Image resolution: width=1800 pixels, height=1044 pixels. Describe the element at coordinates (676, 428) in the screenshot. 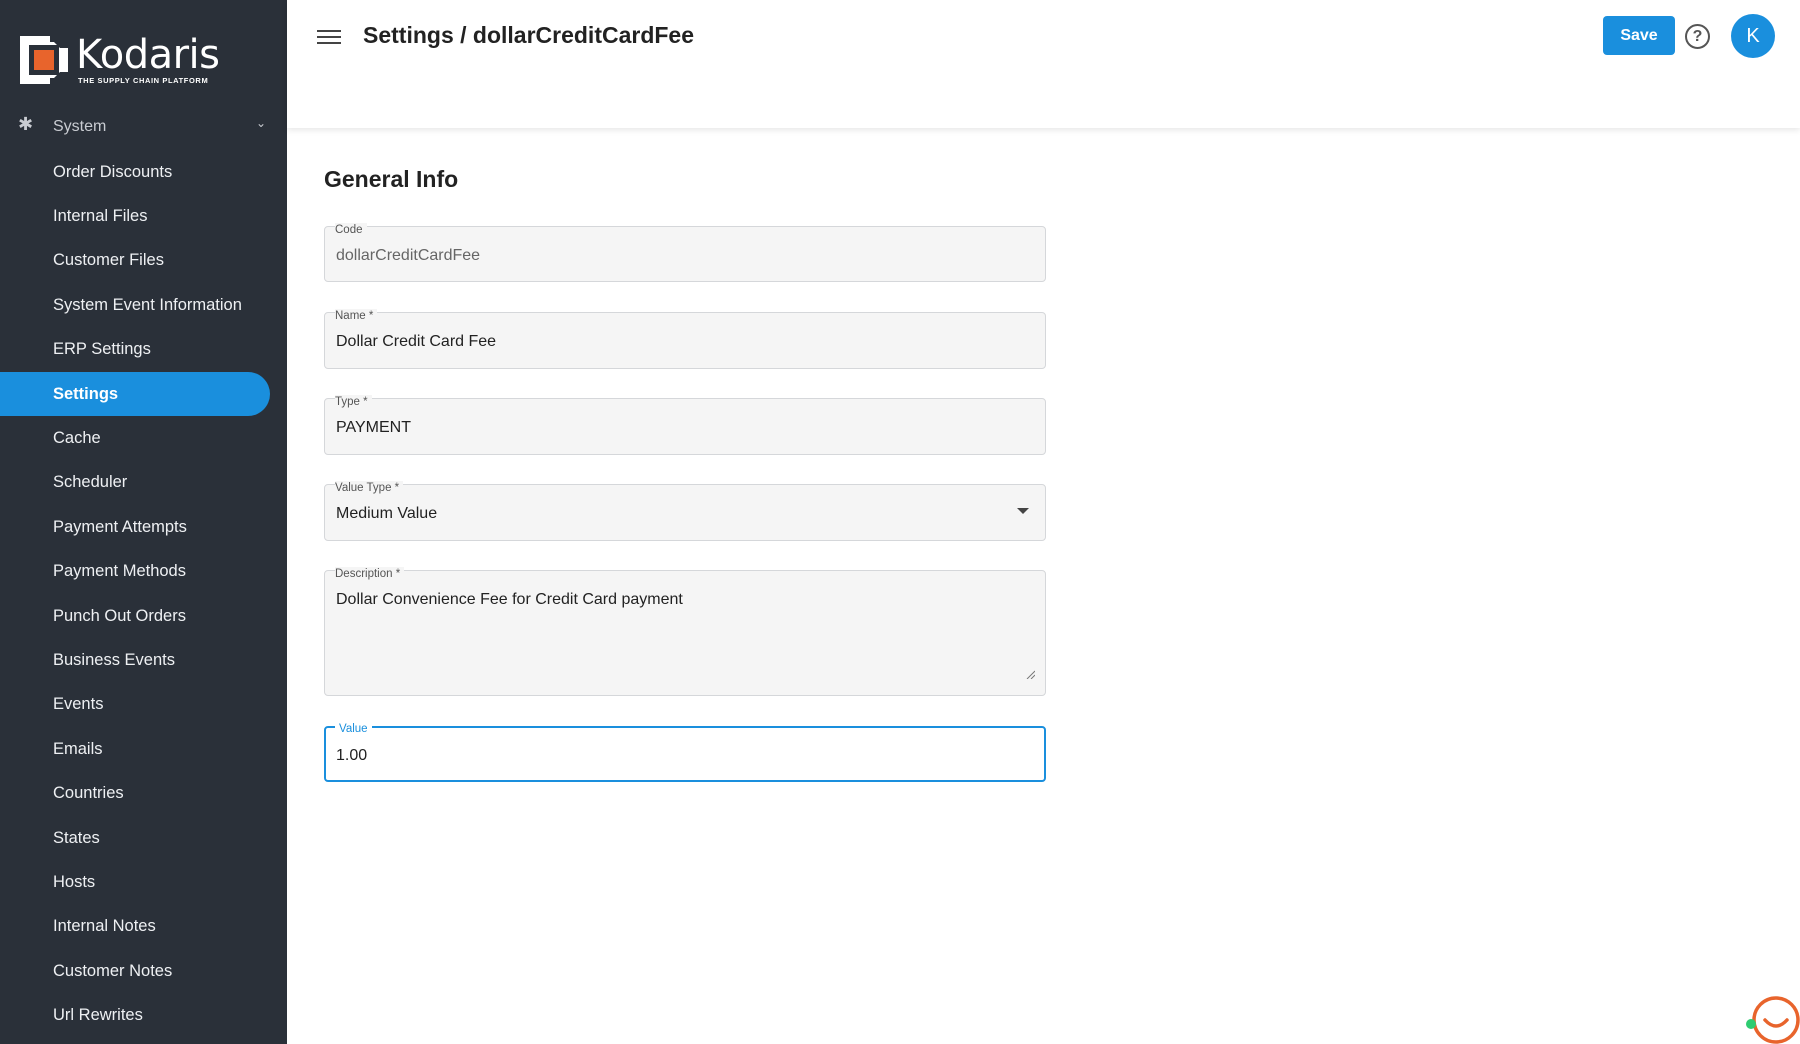

I see `type-input` at that location.